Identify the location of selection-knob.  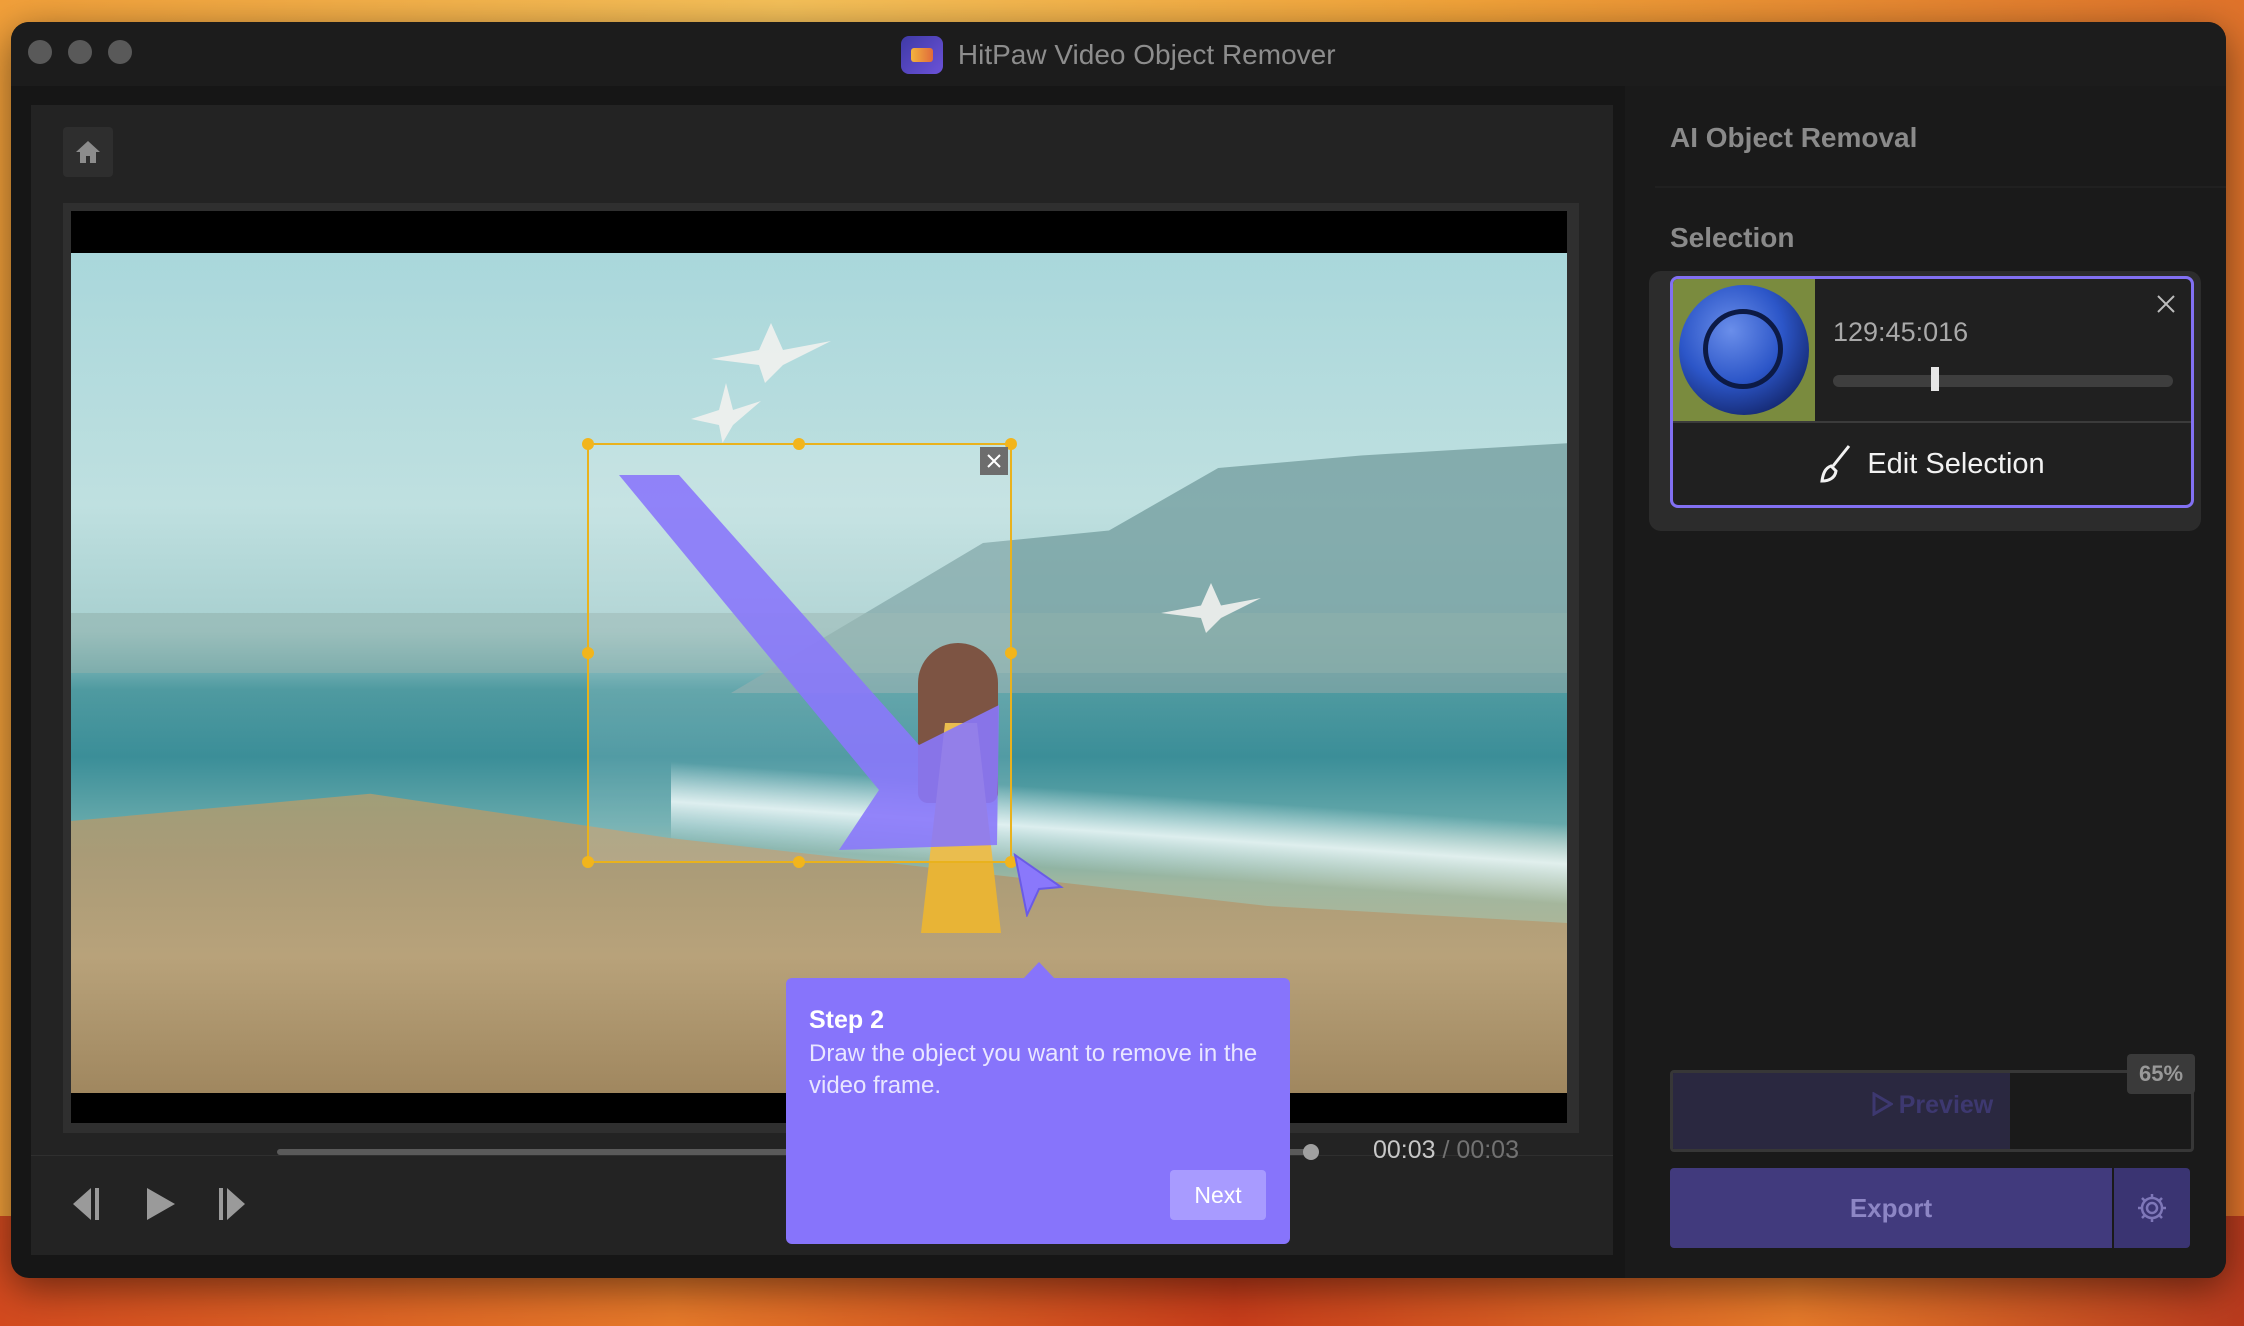
(1935, 379).